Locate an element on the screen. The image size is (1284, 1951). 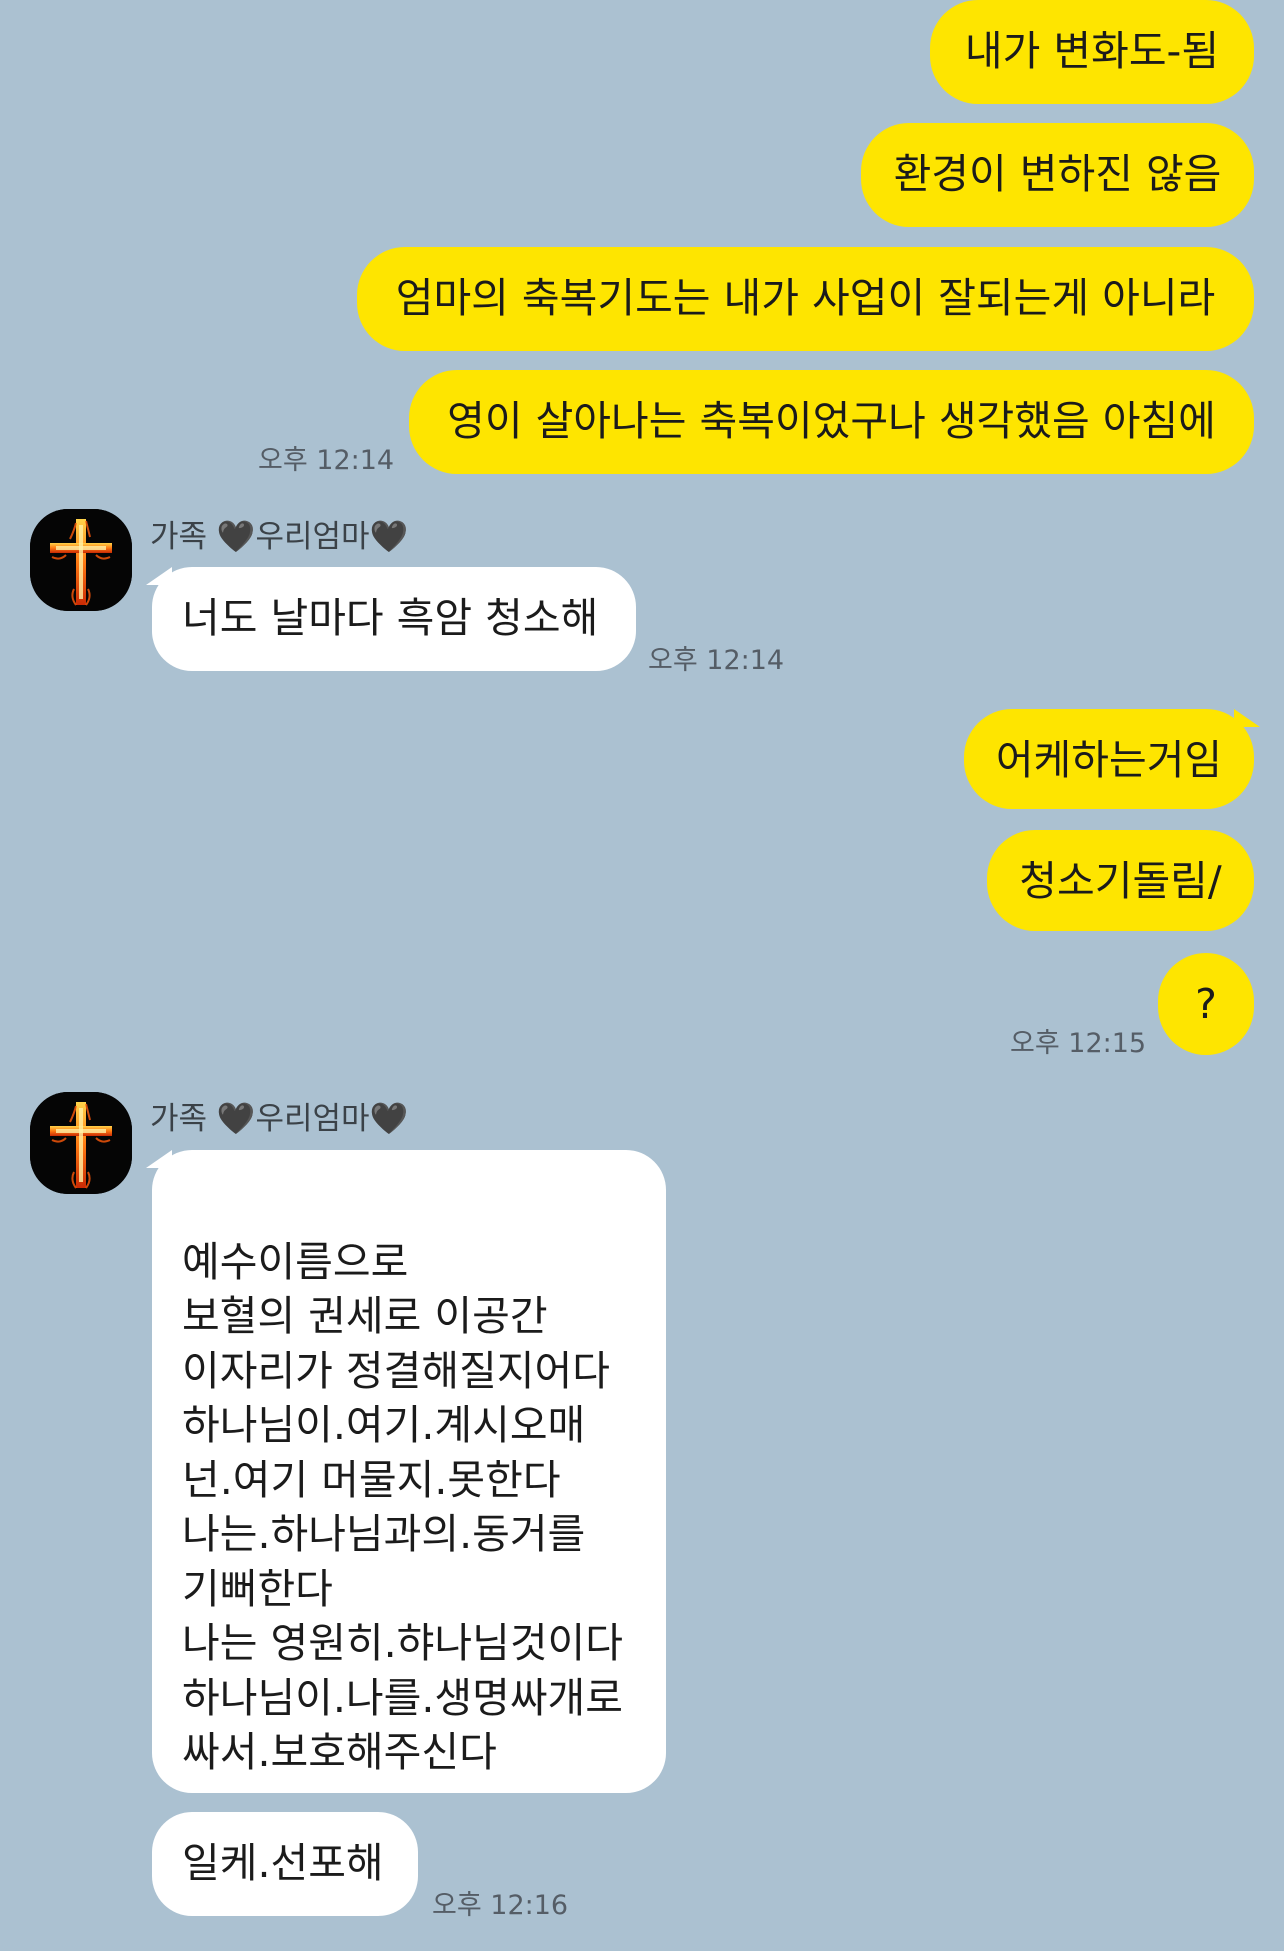
their-message-bubble: 일케.선포해 is located at coordinates (285, 1864).